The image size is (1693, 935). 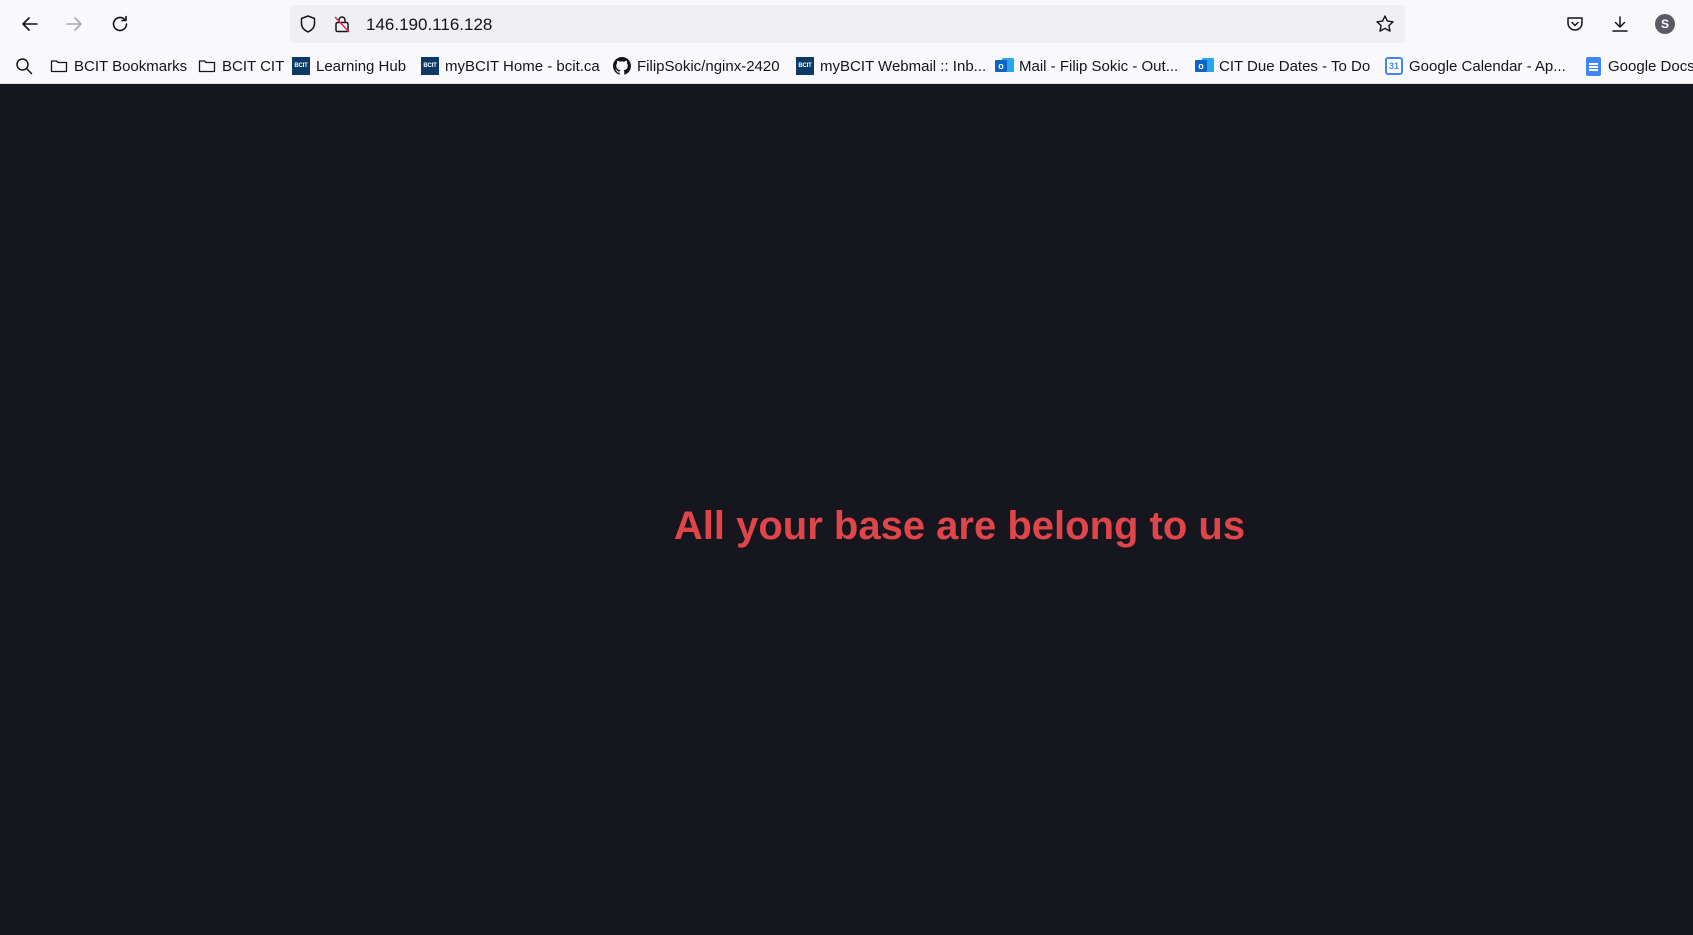 What do you see at coordinates (622, 66) in the screenshot?
I see `github-icon` at bounding box center [622, 66].